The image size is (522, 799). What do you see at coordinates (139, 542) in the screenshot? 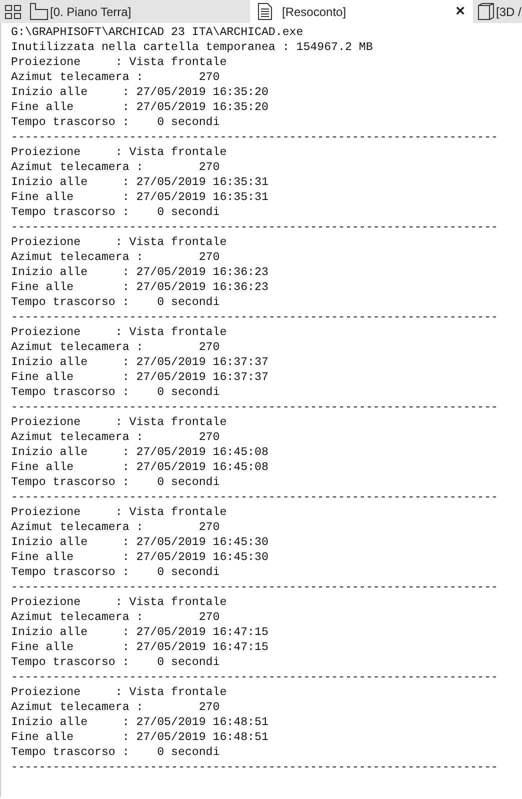
I see `report-line: Inizio alle : 27/05/2019 16:45:30` at bounding box center [139, 542].